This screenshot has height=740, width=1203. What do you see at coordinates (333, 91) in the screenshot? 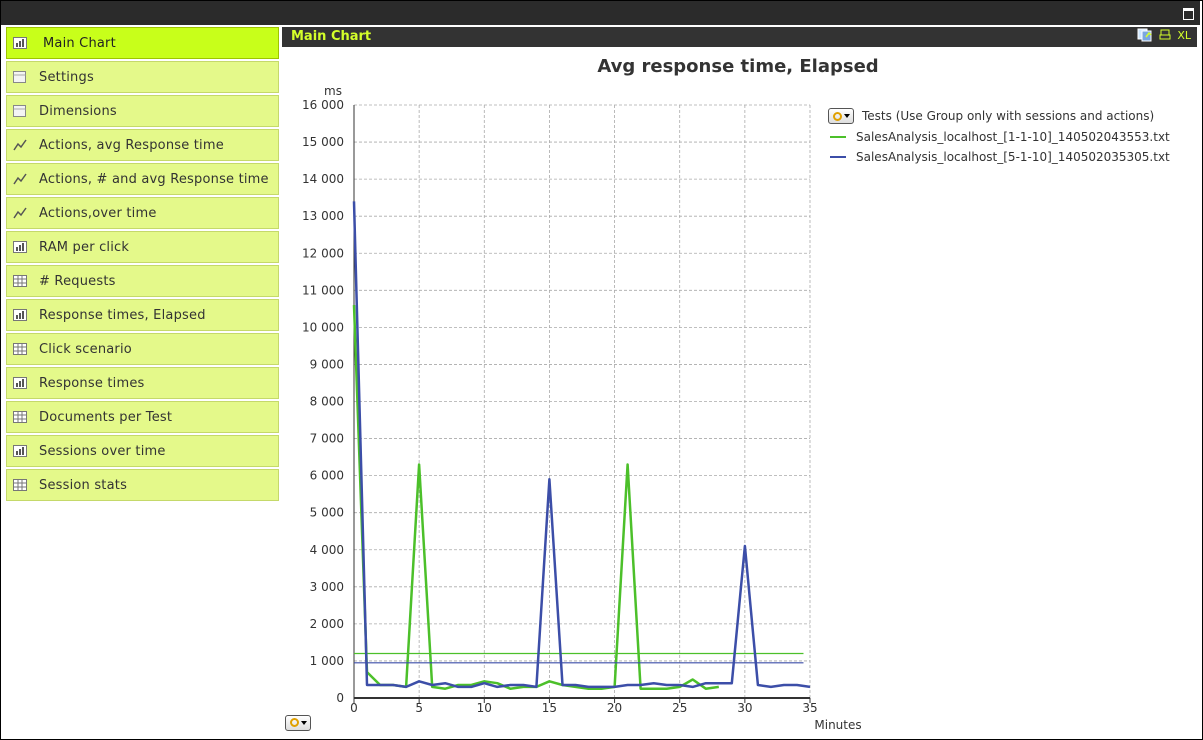
I see `y-axis-label: ms` at bounding box center [333, 91].